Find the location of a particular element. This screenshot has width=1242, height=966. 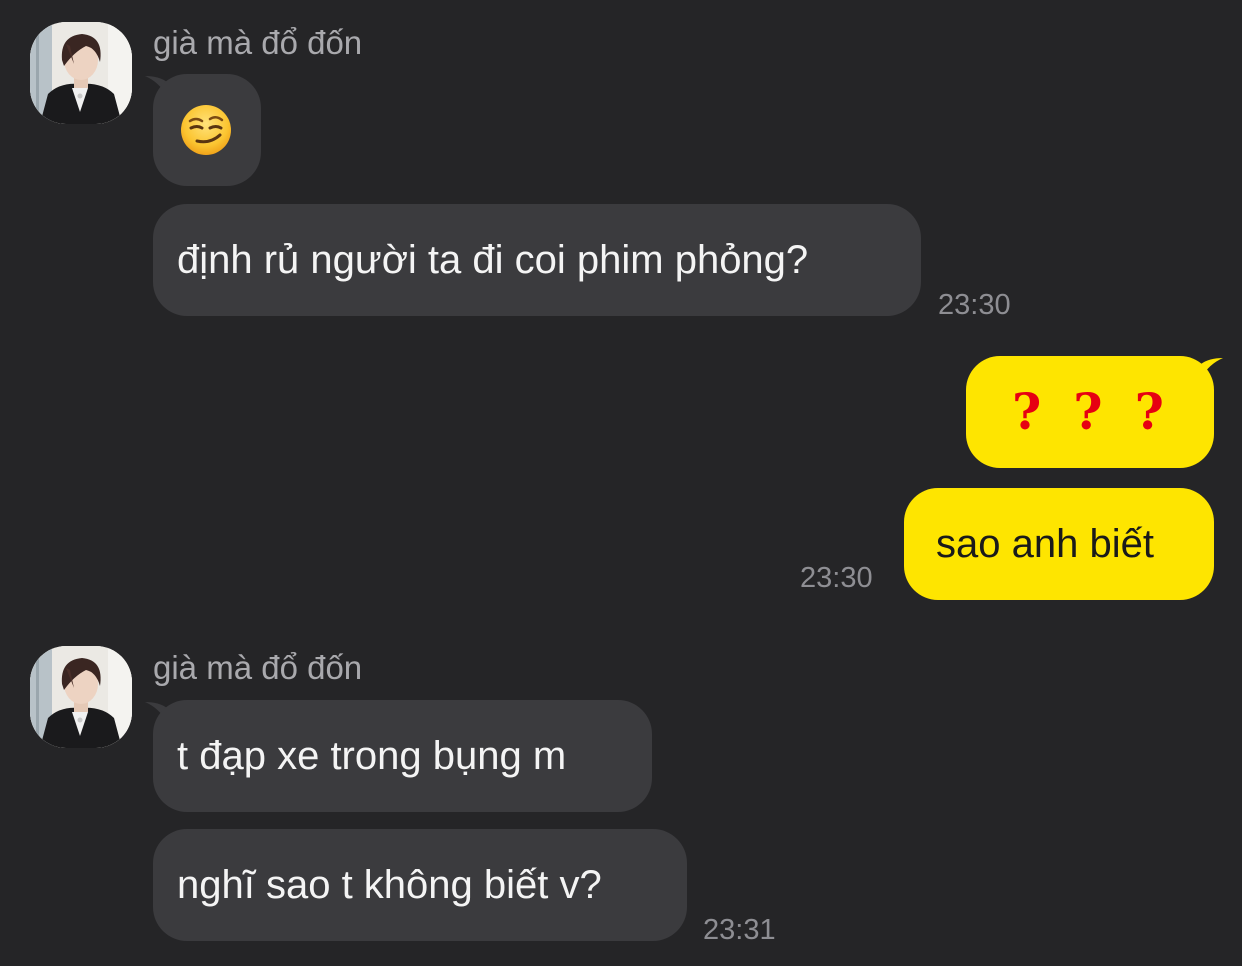

message-bubble: nghĩ sao t không biết v? is located at coordinates (420, 885).